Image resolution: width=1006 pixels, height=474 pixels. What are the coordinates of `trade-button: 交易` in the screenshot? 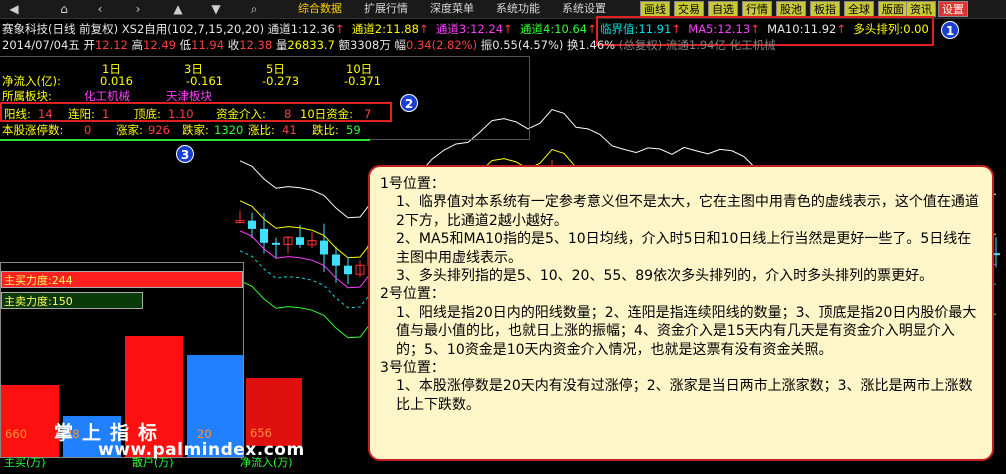 It's located at (689, 9).